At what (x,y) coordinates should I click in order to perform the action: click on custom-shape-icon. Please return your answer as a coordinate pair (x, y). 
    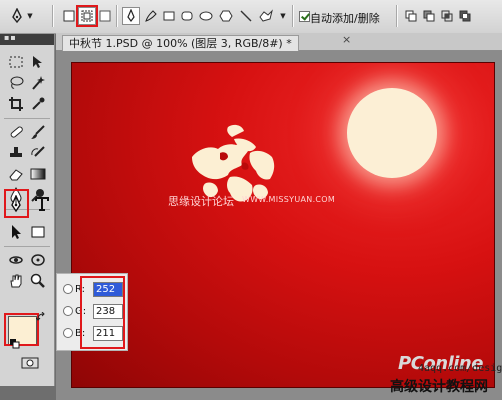
    Looking at the image, I should click on (266, 15).